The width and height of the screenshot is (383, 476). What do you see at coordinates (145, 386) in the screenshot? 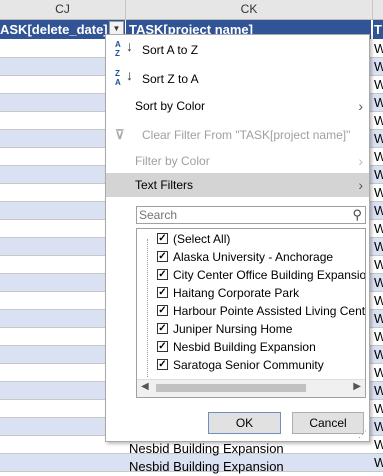
I see `scroll-left-icon: ◀` at bounding box center [145, 386].